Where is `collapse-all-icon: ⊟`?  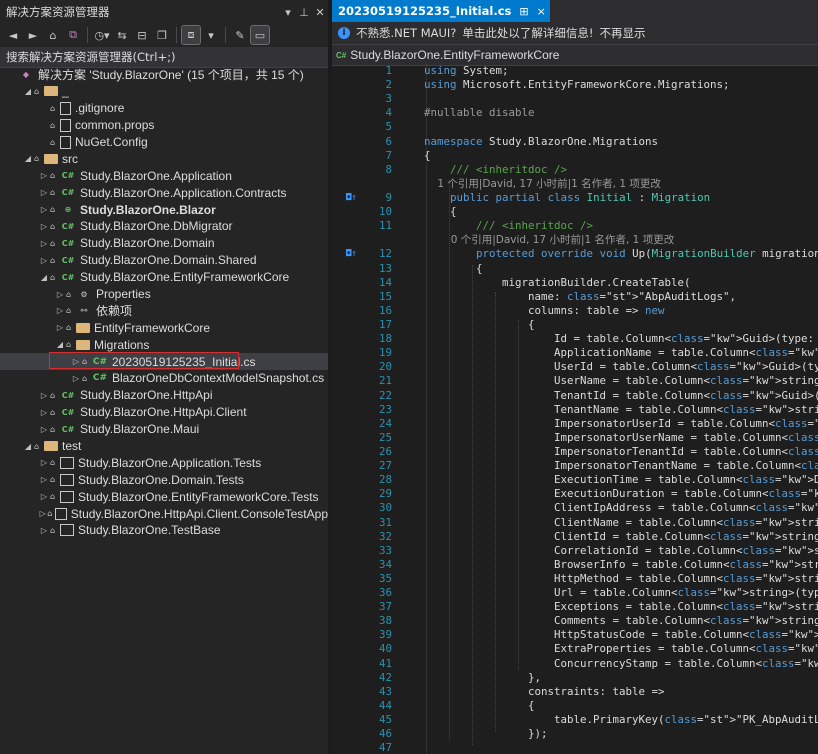
collapse-all-icon: ⊟ is located at coordinates (142, 35).